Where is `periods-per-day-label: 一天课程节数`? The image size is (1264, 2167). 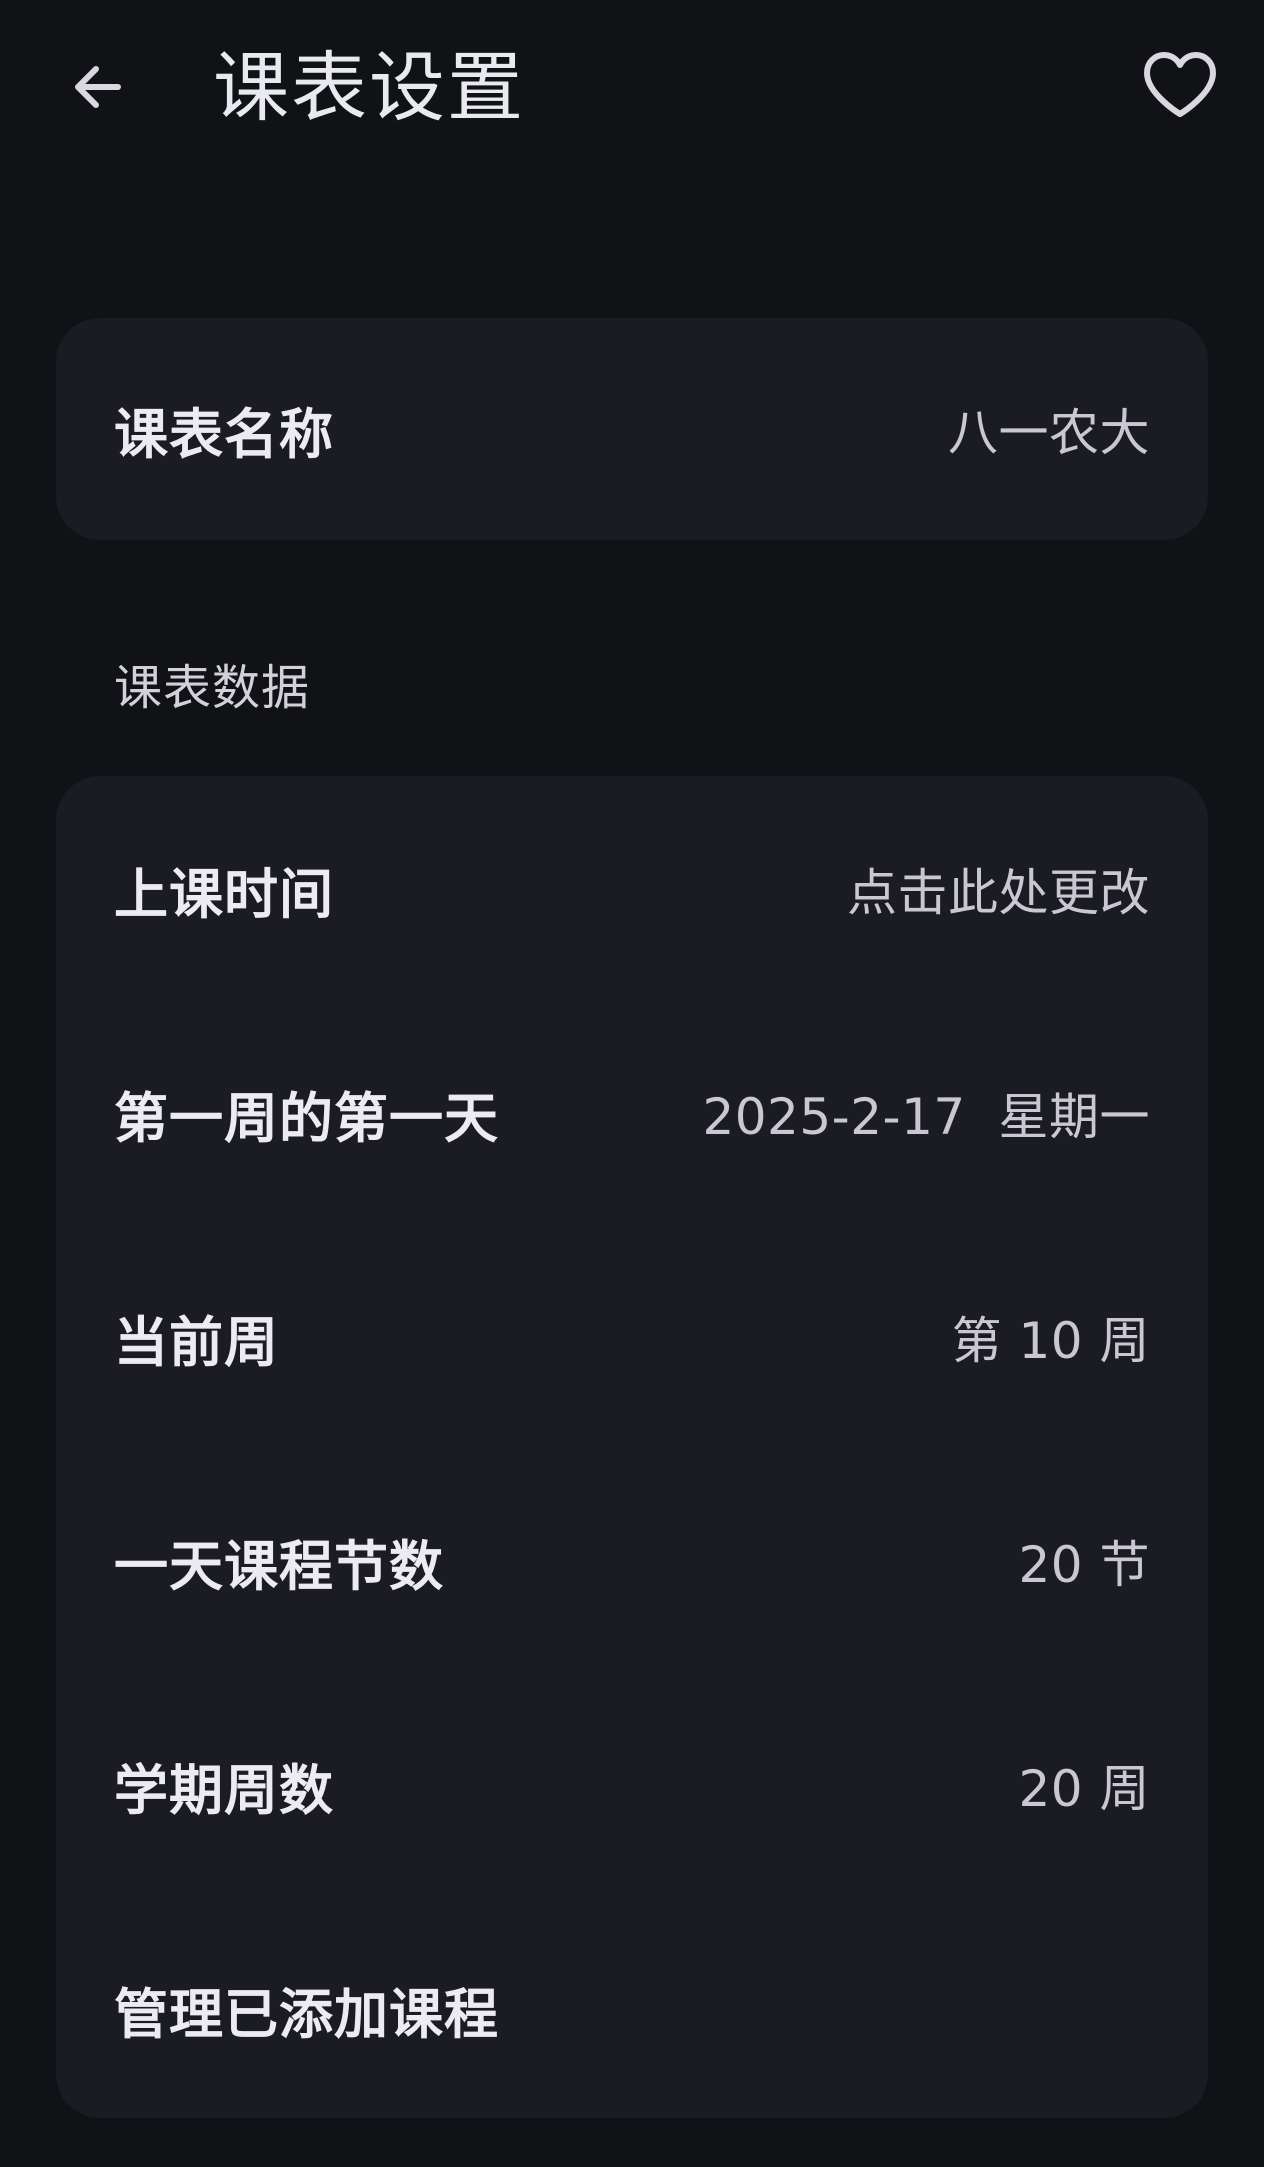
periods-per-day-label: 一天课程节数 is located at coordinates (279, 1566).